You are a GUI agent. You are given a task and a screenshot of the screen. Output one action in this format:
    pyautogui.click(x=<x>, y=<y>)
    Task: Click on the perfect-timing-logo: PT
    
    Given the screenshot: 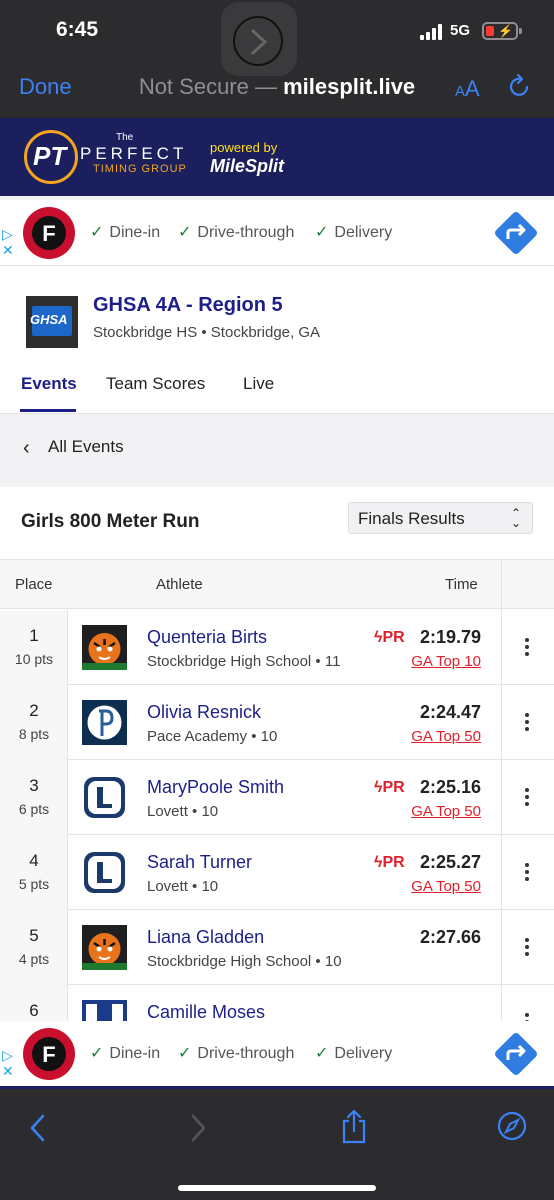 What is the action you would take?
    pyautogui.click(x=51, y=157)
    